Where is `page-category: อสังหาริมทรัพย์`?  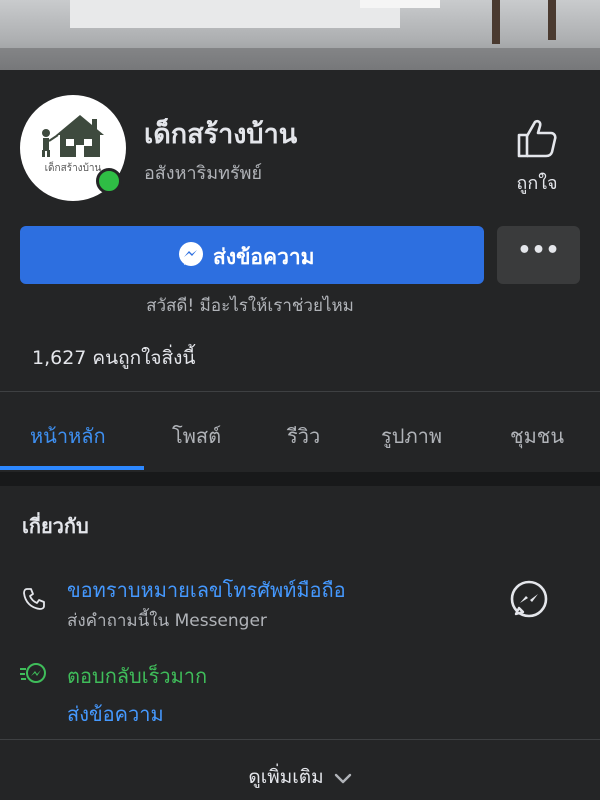 page-category: อสังหาริมทรัพย์ is located at coordinates (203, 172).